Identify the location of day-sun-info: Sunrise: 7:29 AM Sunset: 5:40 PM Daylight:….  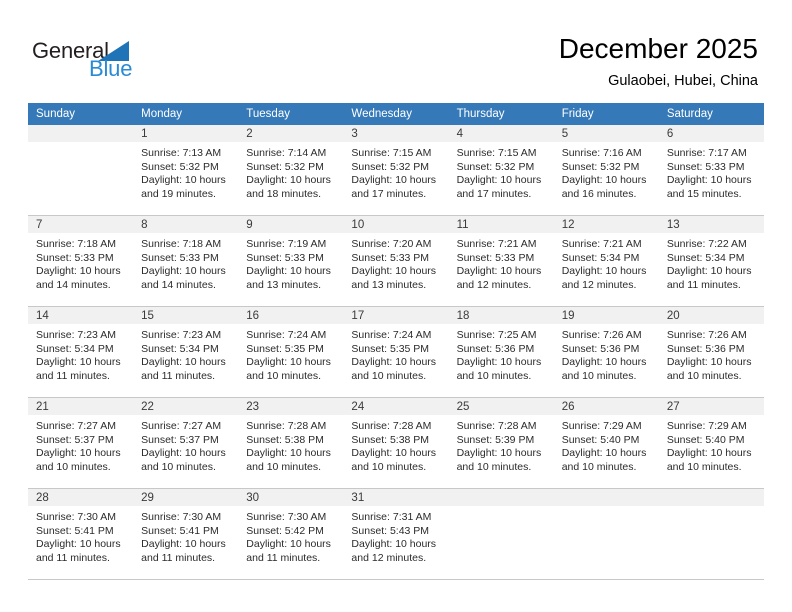
(606, 444).